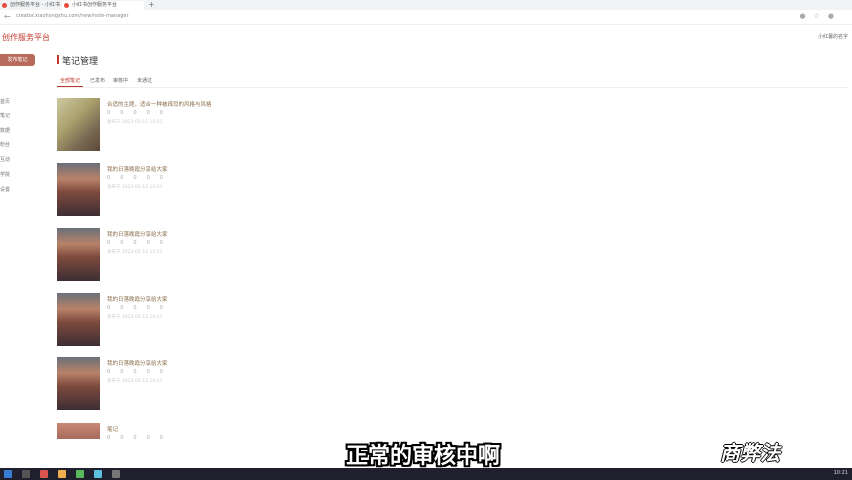  I want to click on app-logo: 创作服务平台, so click(26, 37).